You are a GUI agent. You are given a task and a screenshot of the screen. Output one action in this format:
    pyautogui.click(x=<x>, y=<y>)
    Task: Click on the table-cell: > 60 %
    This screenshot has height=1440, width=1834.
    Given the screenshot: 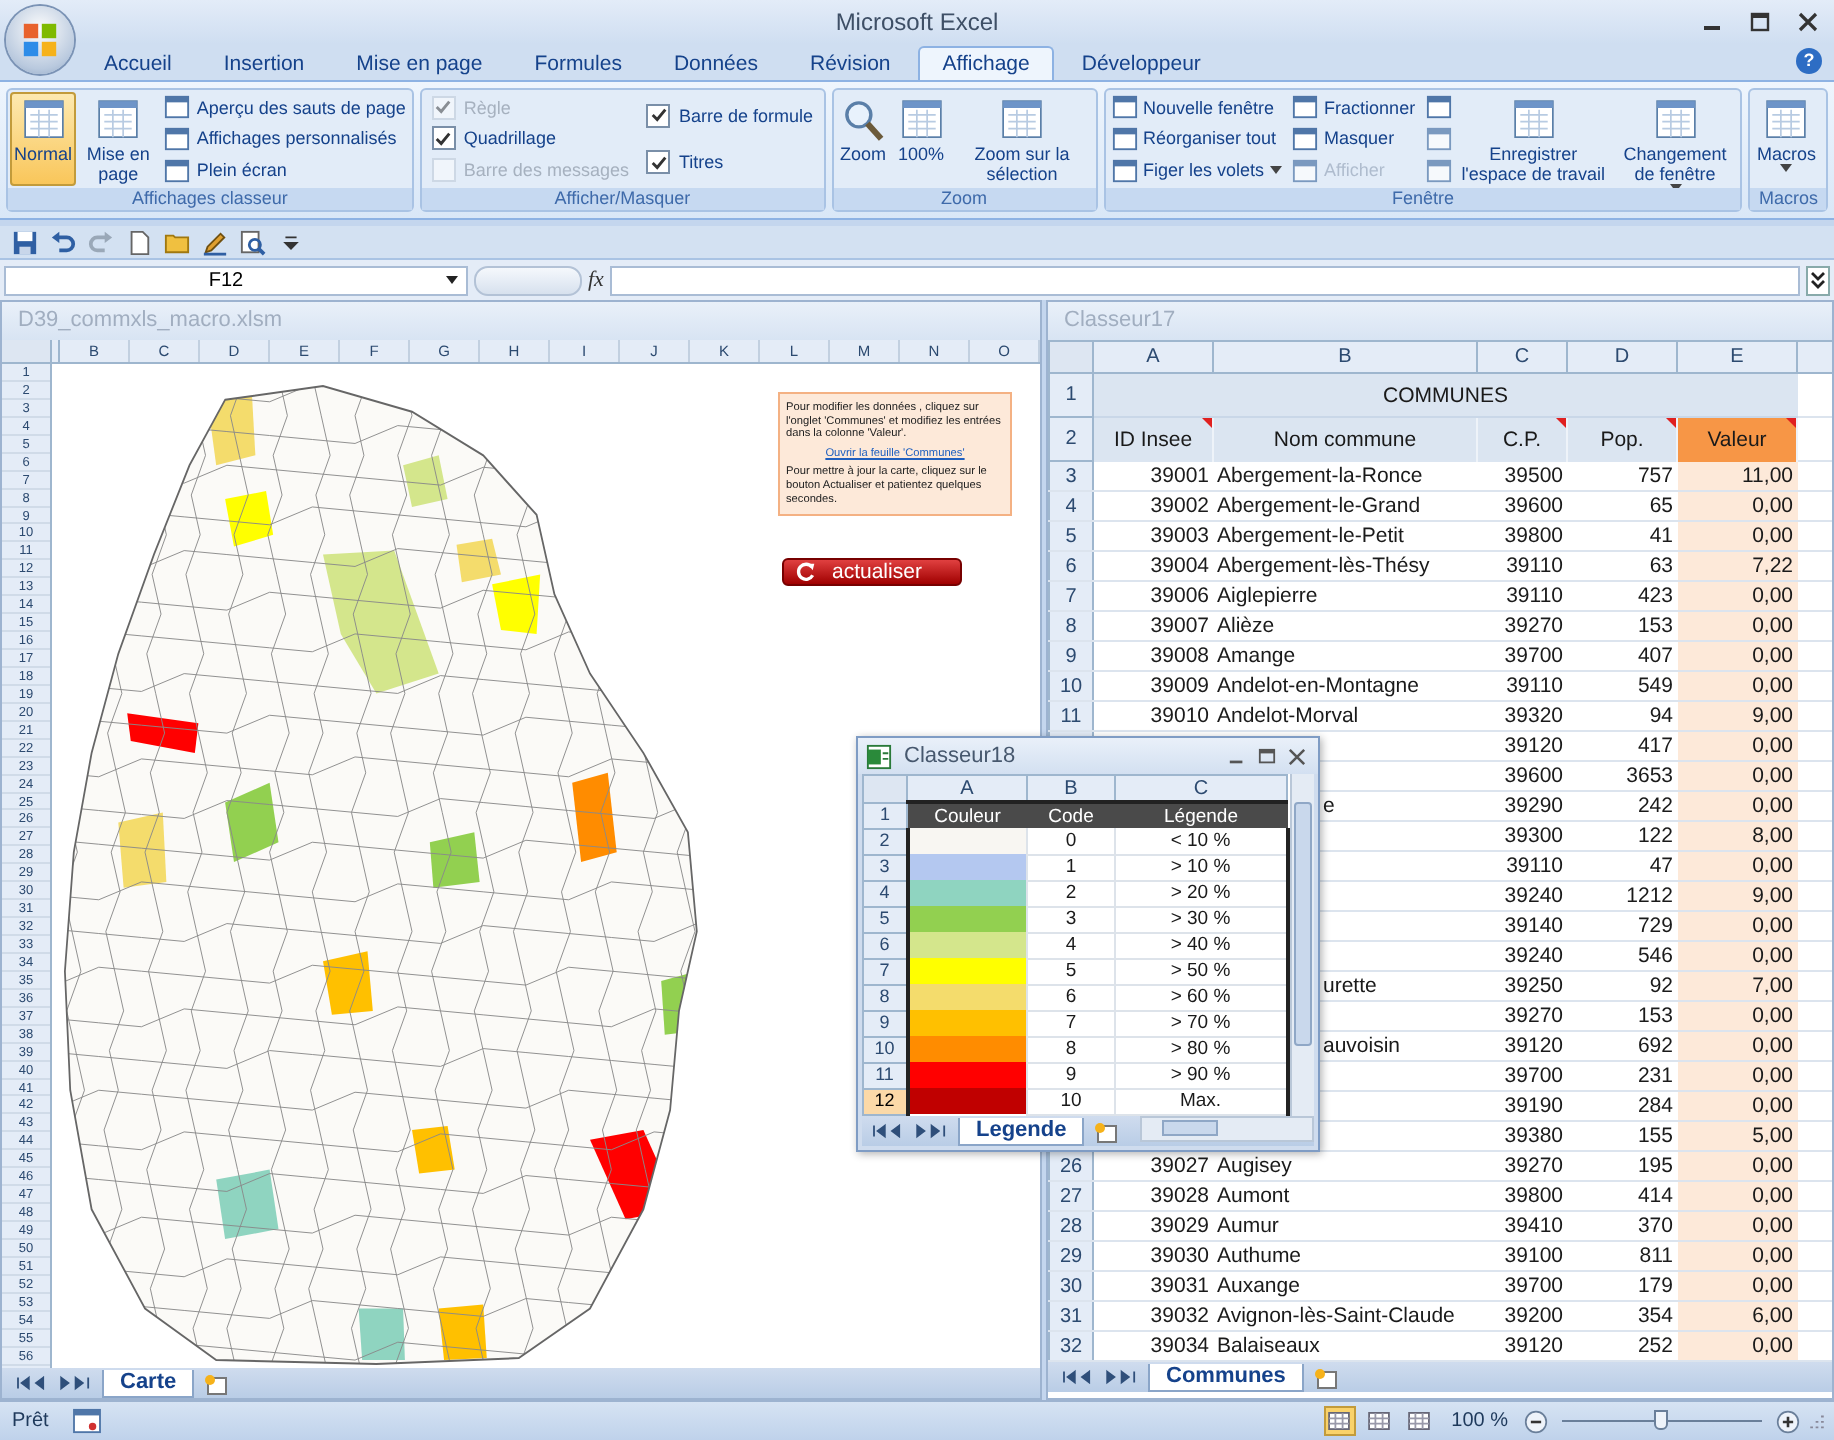 What is the action you would take?
    pyautogui.click(x=1201, y=997)
    